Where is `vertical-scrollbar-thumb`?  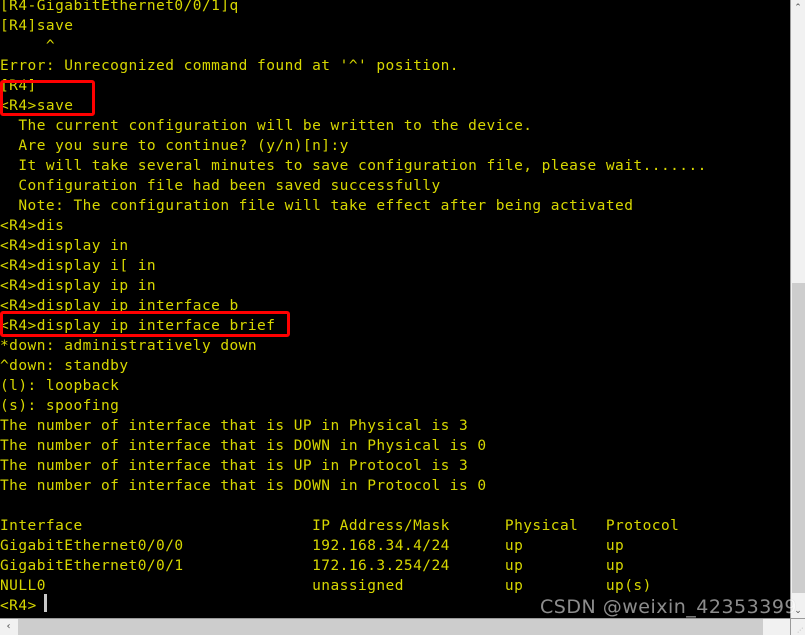 vertical-scrollbar-thumb is located at coordinates (798, 438).